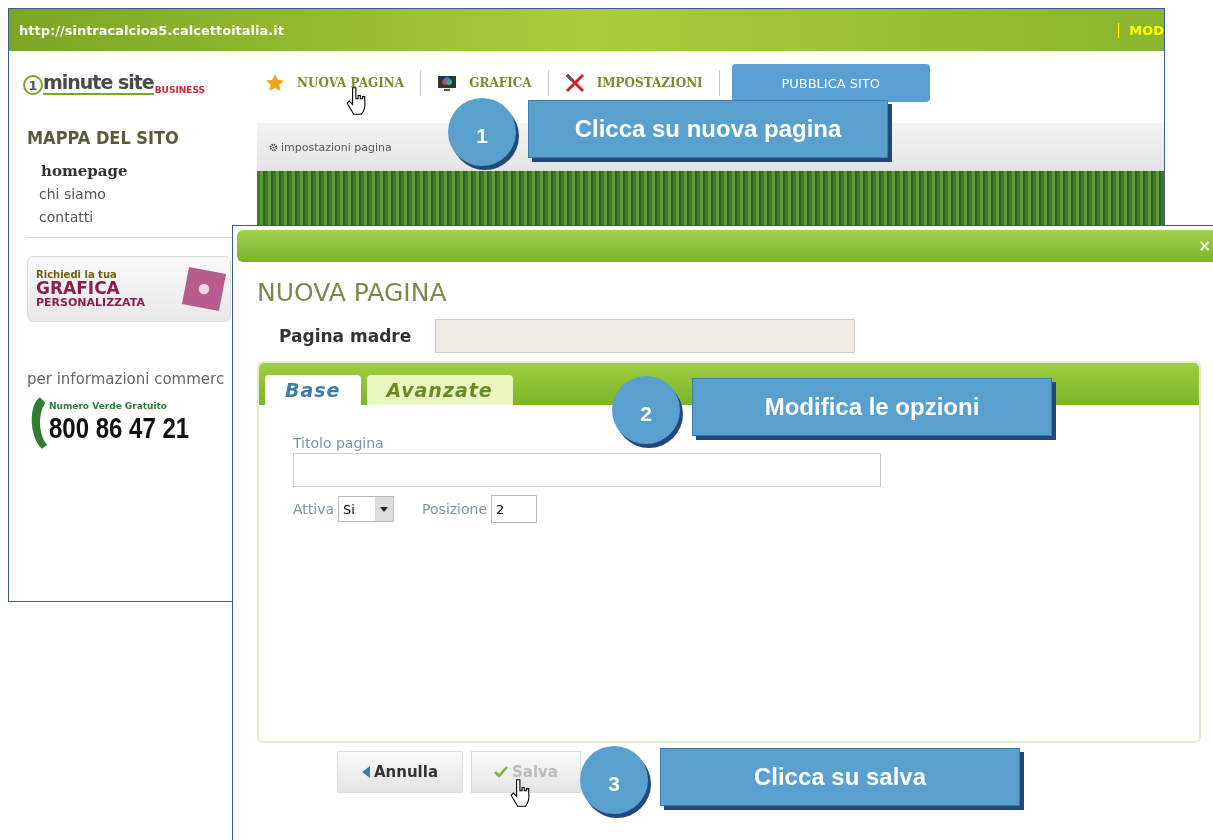 The width and height of the screenshot is (1213, 840). What do you see at coordinates (345, 336) in the screenshot?
I see `field-label: Pagina madre` at bounding box center [345, 336].